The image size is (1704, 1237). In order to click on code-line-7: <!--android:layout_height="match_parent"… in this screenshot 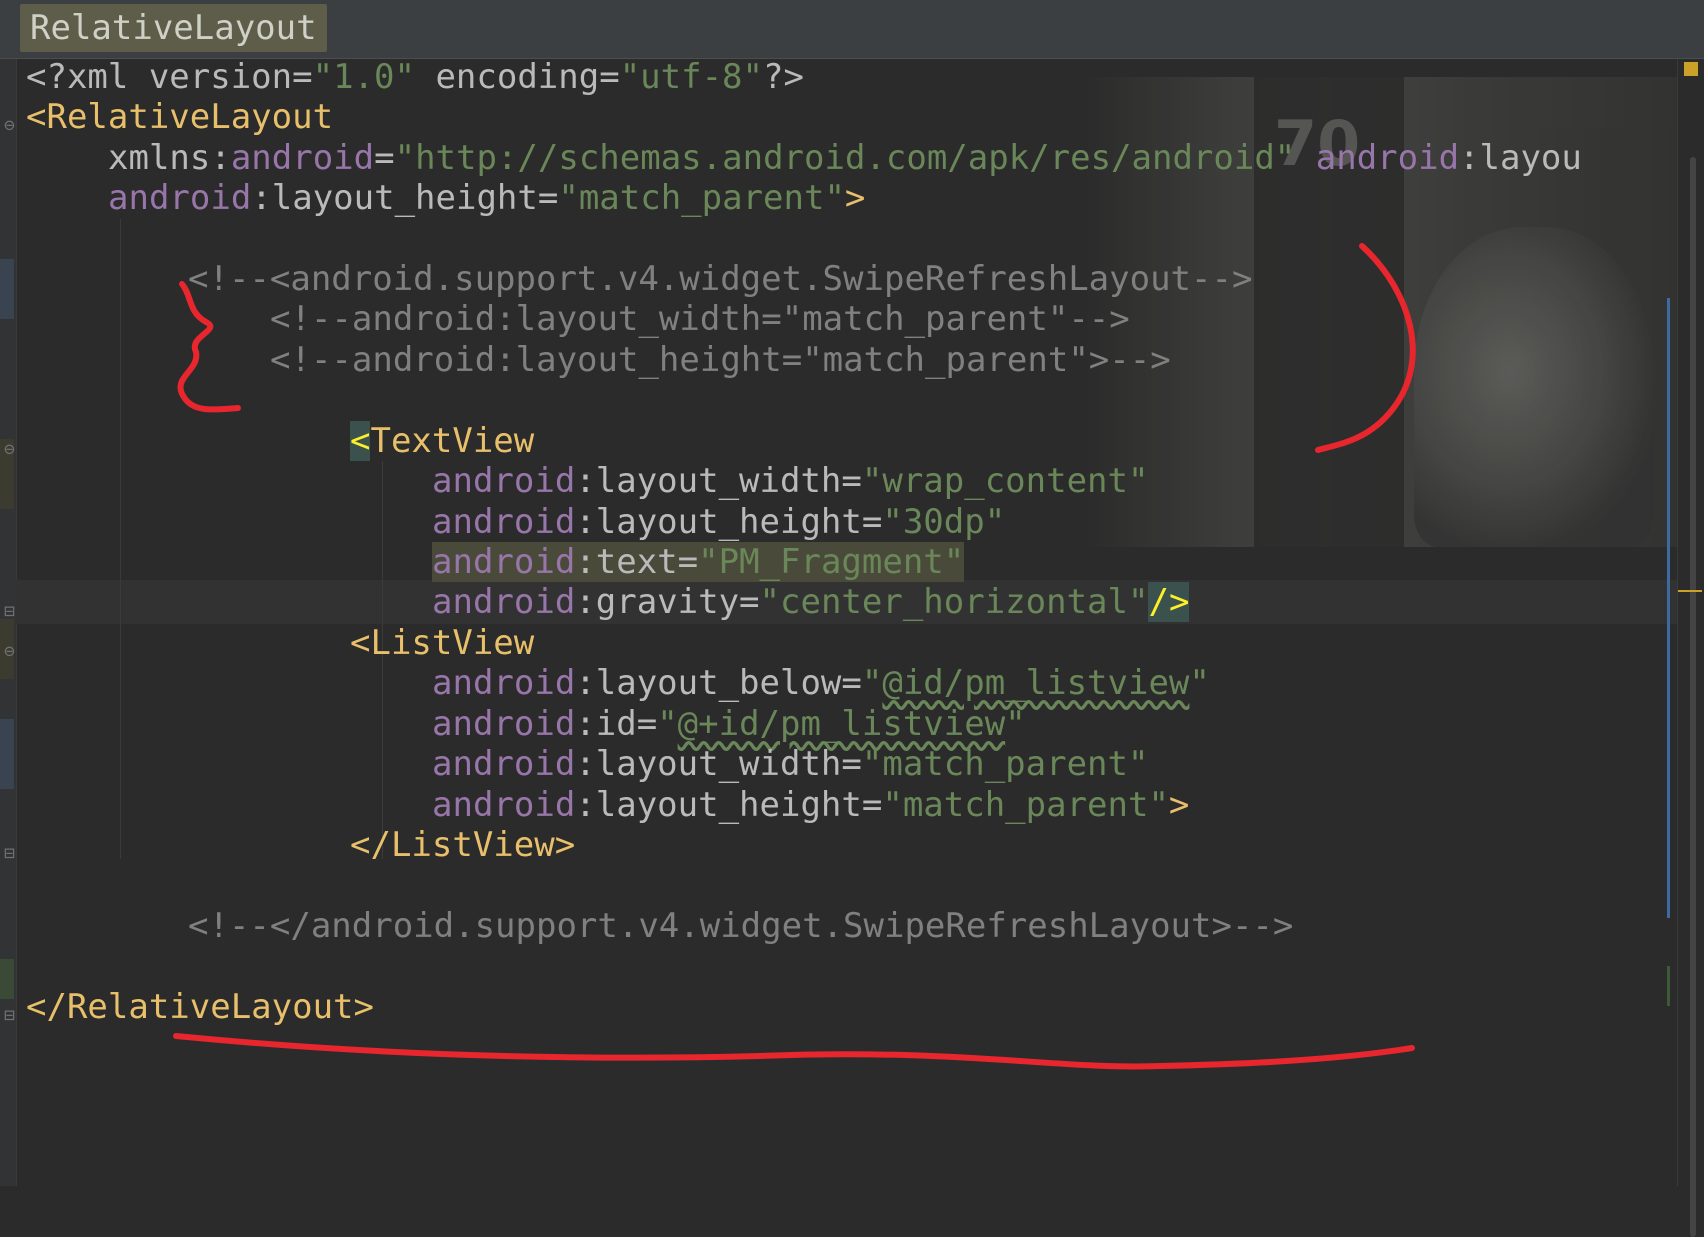, I will do `click(720, 360)`.